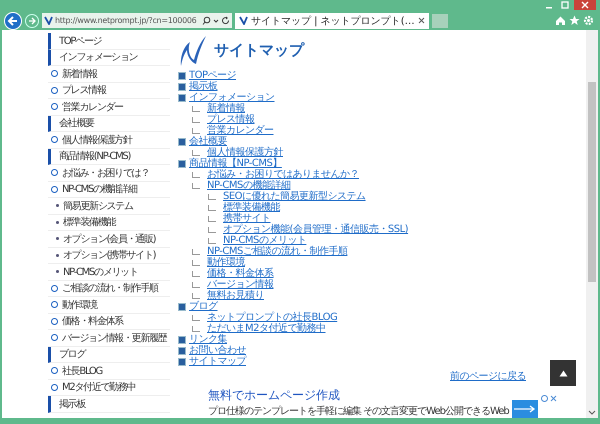 This screenshot has height=424, width=600. What do you see at coordinates (206, 20) in the screenshot?
I see `search-icon` at bounding box center [206, 20].